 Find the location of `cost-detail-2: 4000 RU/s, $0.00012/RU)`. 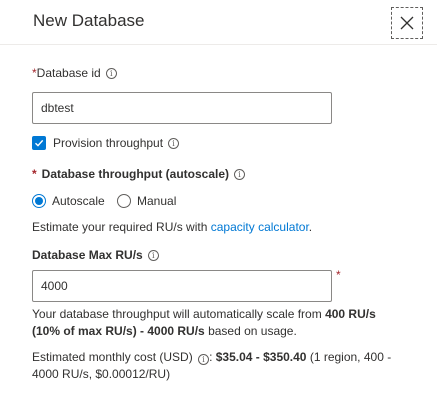

cost-detail-2: 4000 RU/s, $0.00012/RU) is located at coordinates (101, 374).